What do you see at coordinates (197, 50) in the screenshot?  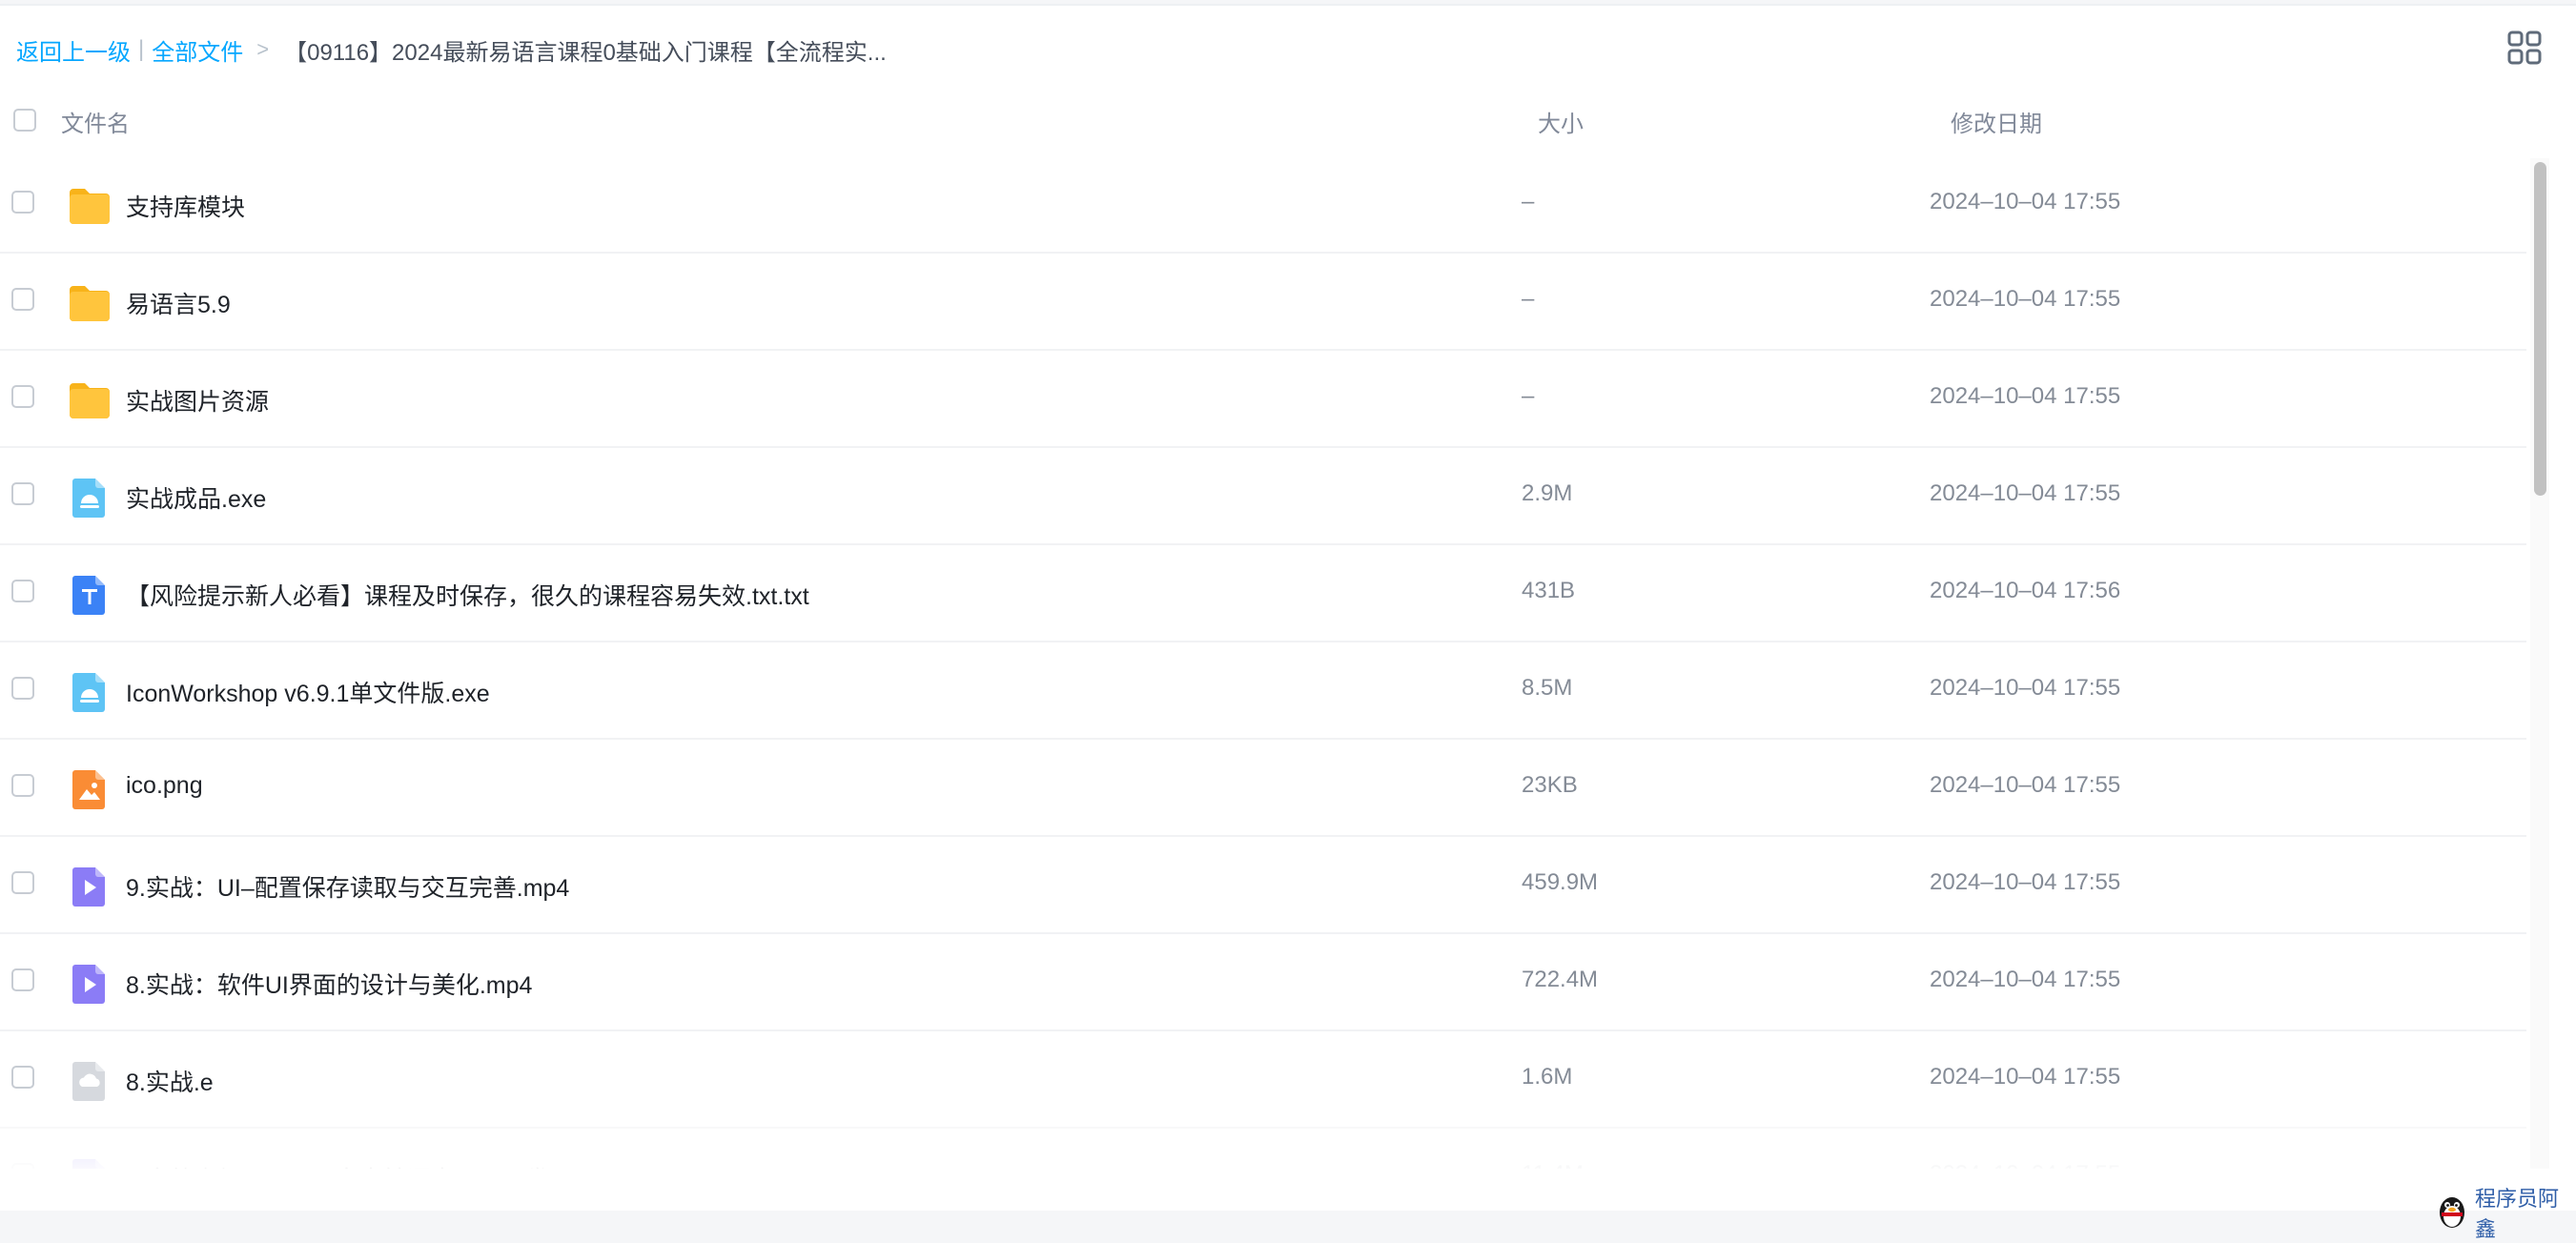 I see `all-files-link: 全部文件` at bounding box center [197, 50].